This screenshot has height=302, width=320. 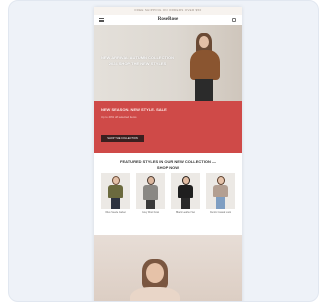 I want to click on product-card: Olive Suede Jacket, so click(x=115, y=197).